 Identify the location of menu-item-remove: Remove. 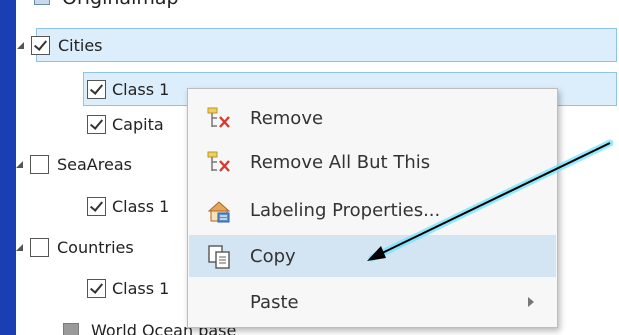
(372, 118).